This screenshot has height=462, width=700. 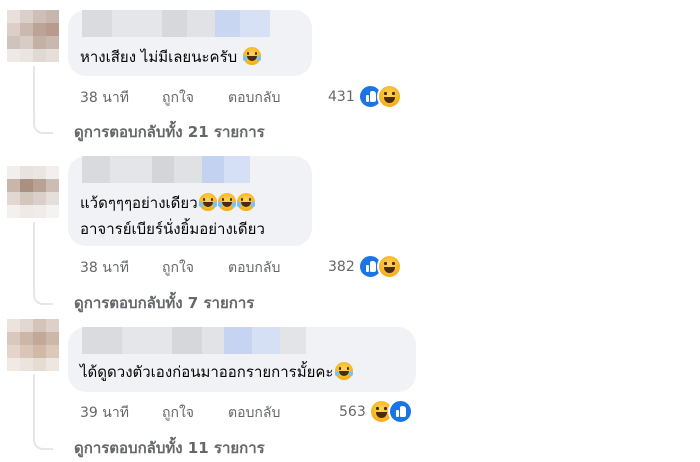 I want to click on reaction-count: 563, so click(x=352, y=411).